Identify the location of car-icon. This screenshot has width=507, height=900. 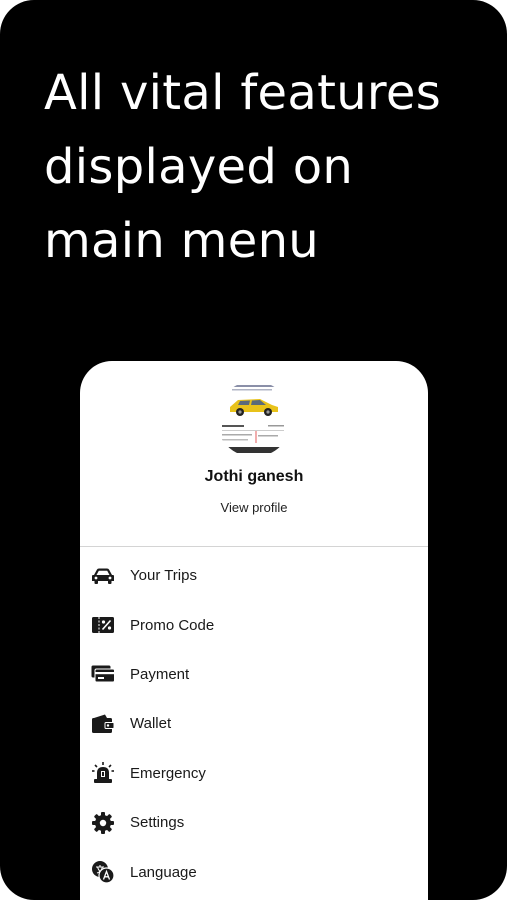
(103, 576).